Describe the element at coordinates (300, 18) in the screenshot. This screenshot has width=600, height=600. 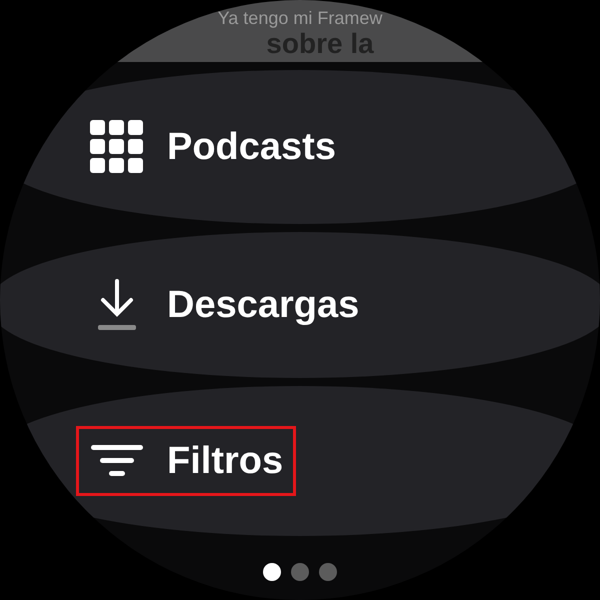
I see `article-subtitle: Ya tengo mi Framew` at that location.